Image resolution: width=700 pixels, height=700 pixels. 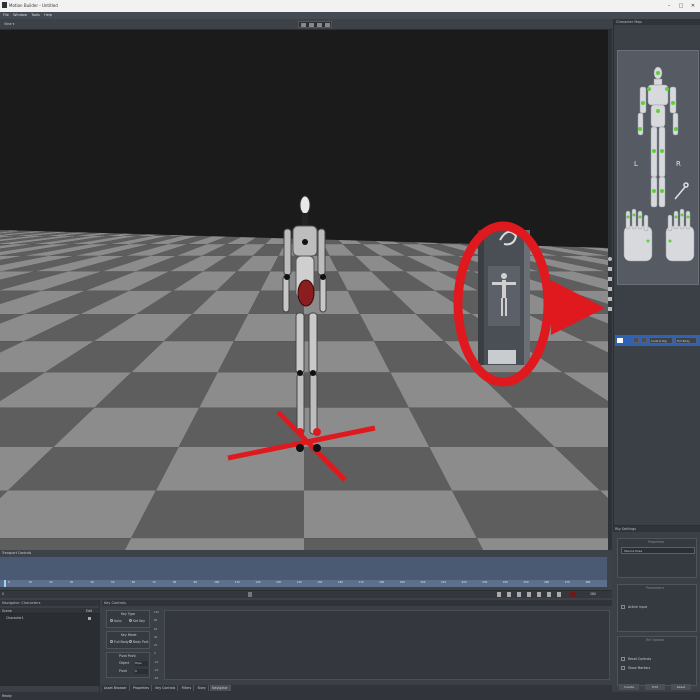 I want to click on tab-navigator: Navigator, so click(x=220, y=688).